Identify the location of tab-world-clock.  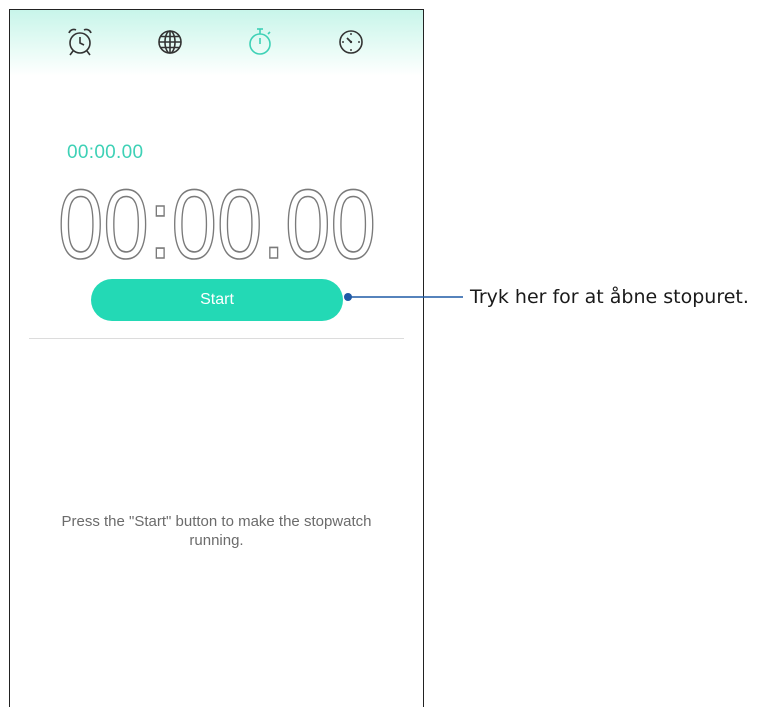
(170, 42).